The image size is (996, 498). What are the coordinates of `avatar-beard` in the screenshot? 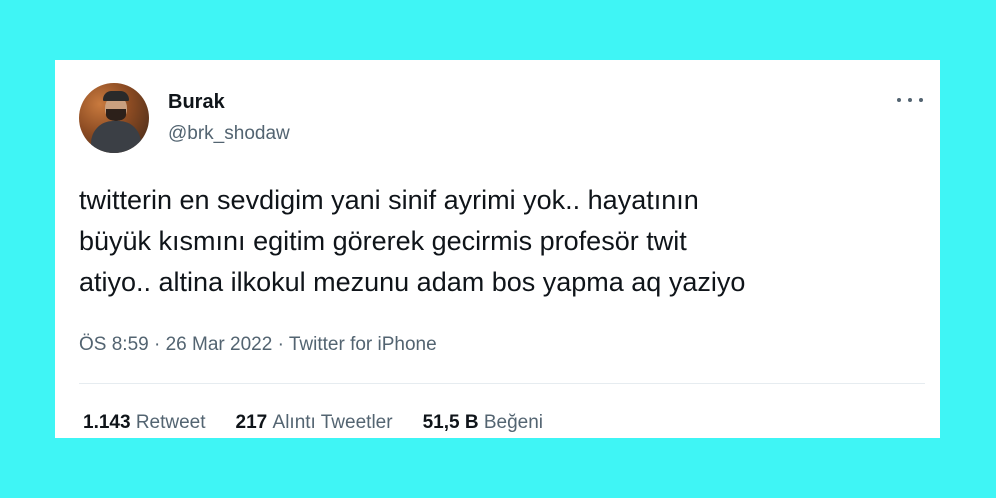 It's located at (116, 115).